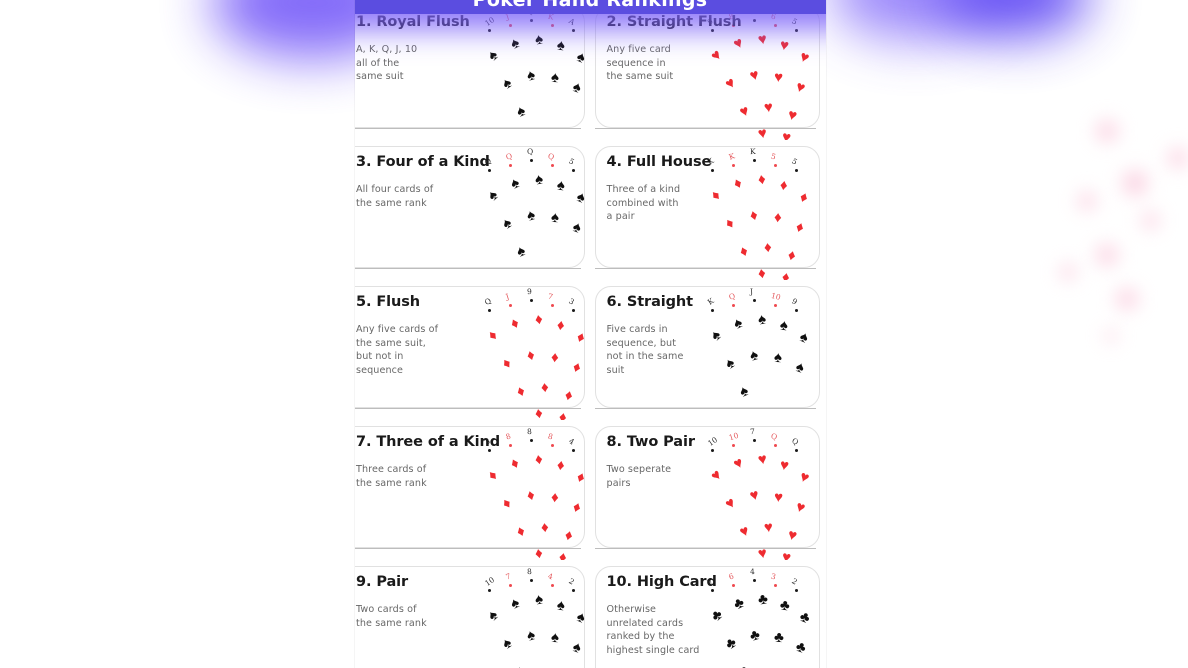  What do you see at coordinates (651, 442) in the screenshot?
I see `hand-rank-title: 8. Two Pair` at bounding box center [651, 442].